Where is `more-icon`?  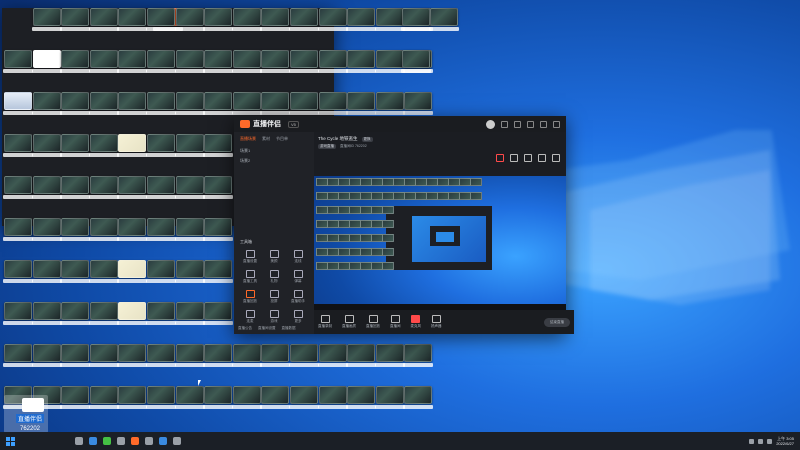
more-icon is located at coordinates (556, 158).